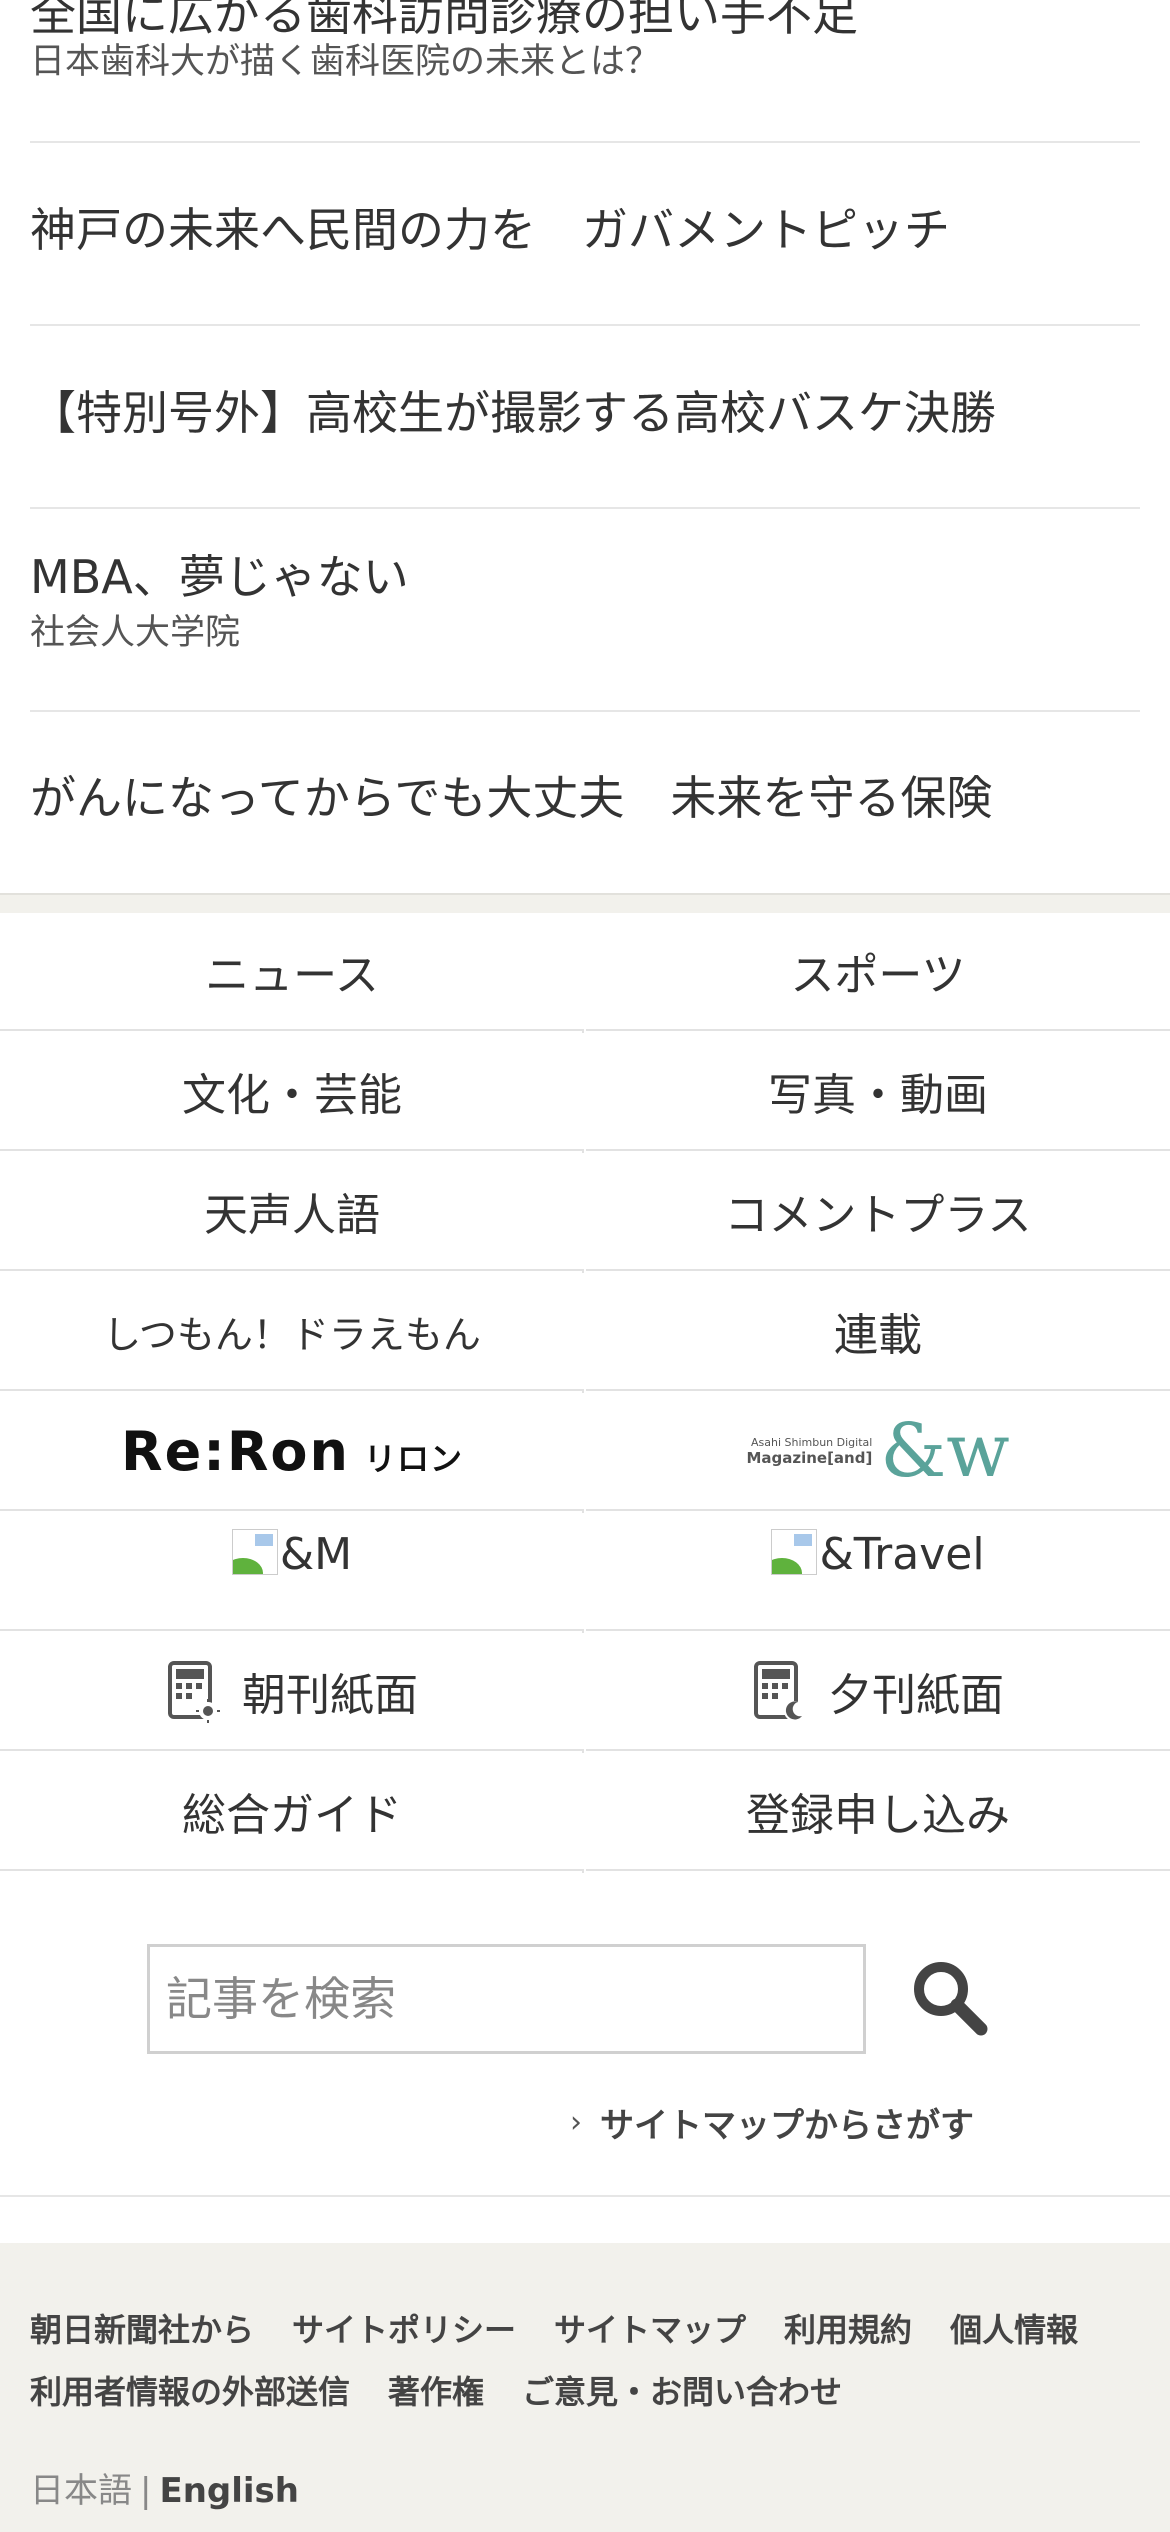 This screenshot has width=1170, height=2532. I want to click on reron-logo: Re:Ron リロン, so click(292, 1451).